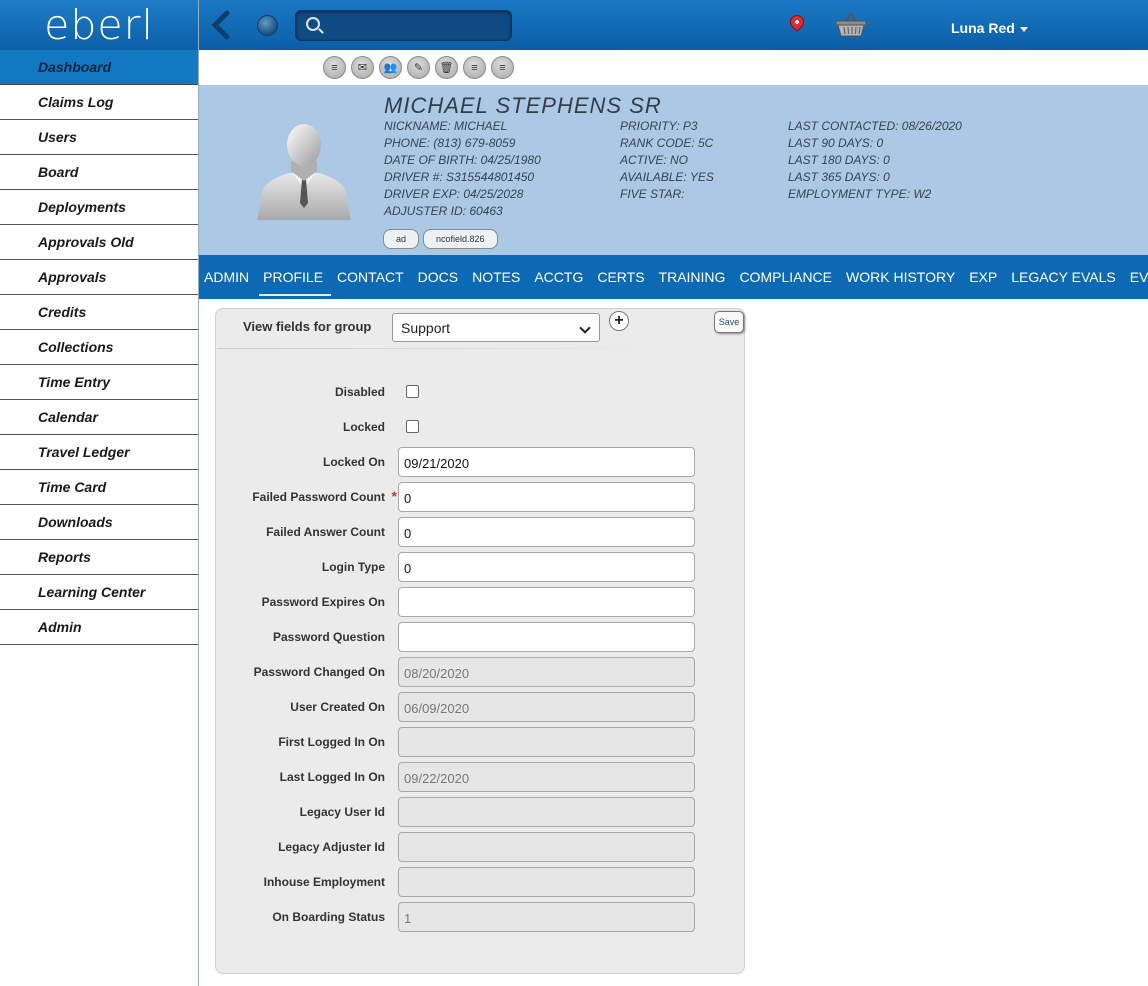 The image size is (1148, 986). What do you see at coordinates (496, 277) in the screenshot?
I see `tab-notes: NOTES` at bounding box center [496, 277].